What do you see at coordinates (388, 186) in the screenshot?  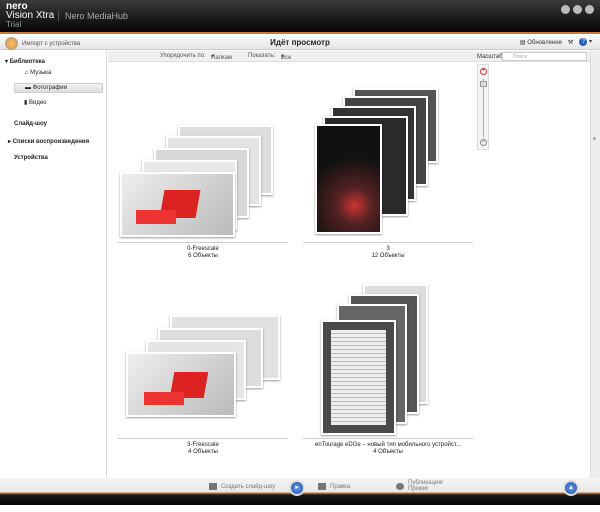 I see `folder-item: 3 12 Объекты` at bounding box center [388, 186].